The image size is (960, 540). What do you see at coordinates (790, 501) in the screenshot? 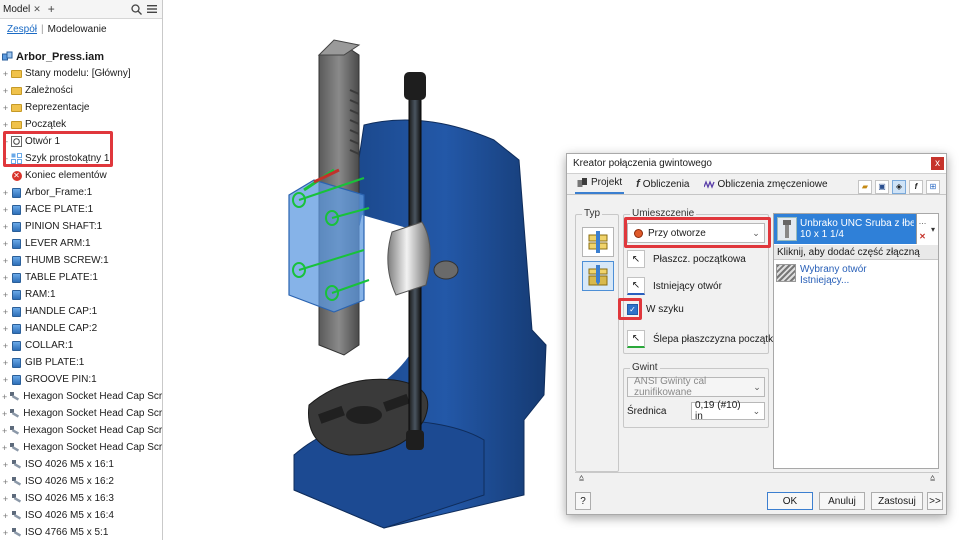
I see `ok-button: OK` at bounding box center [790, 501].